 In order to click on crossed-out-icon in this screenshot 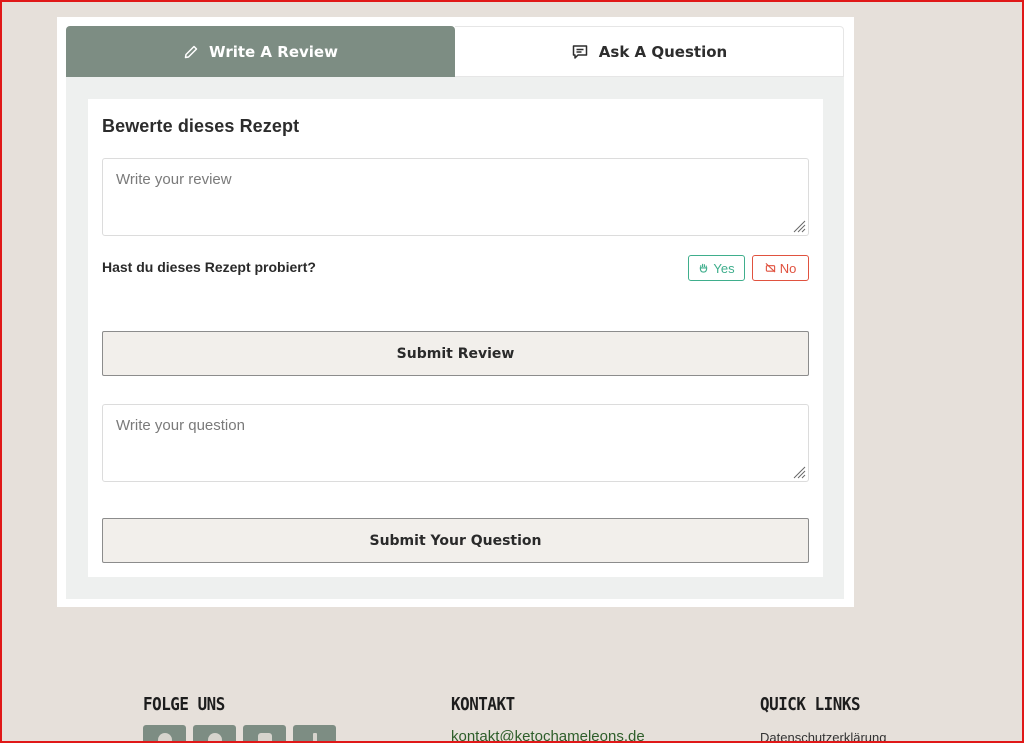, I will do `click(770, 268)`.